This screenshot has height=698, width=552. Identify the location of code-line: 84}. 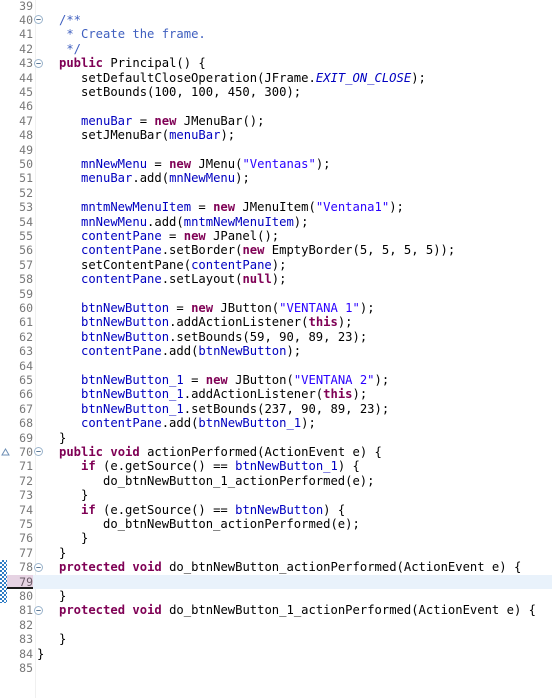
(276, 654).